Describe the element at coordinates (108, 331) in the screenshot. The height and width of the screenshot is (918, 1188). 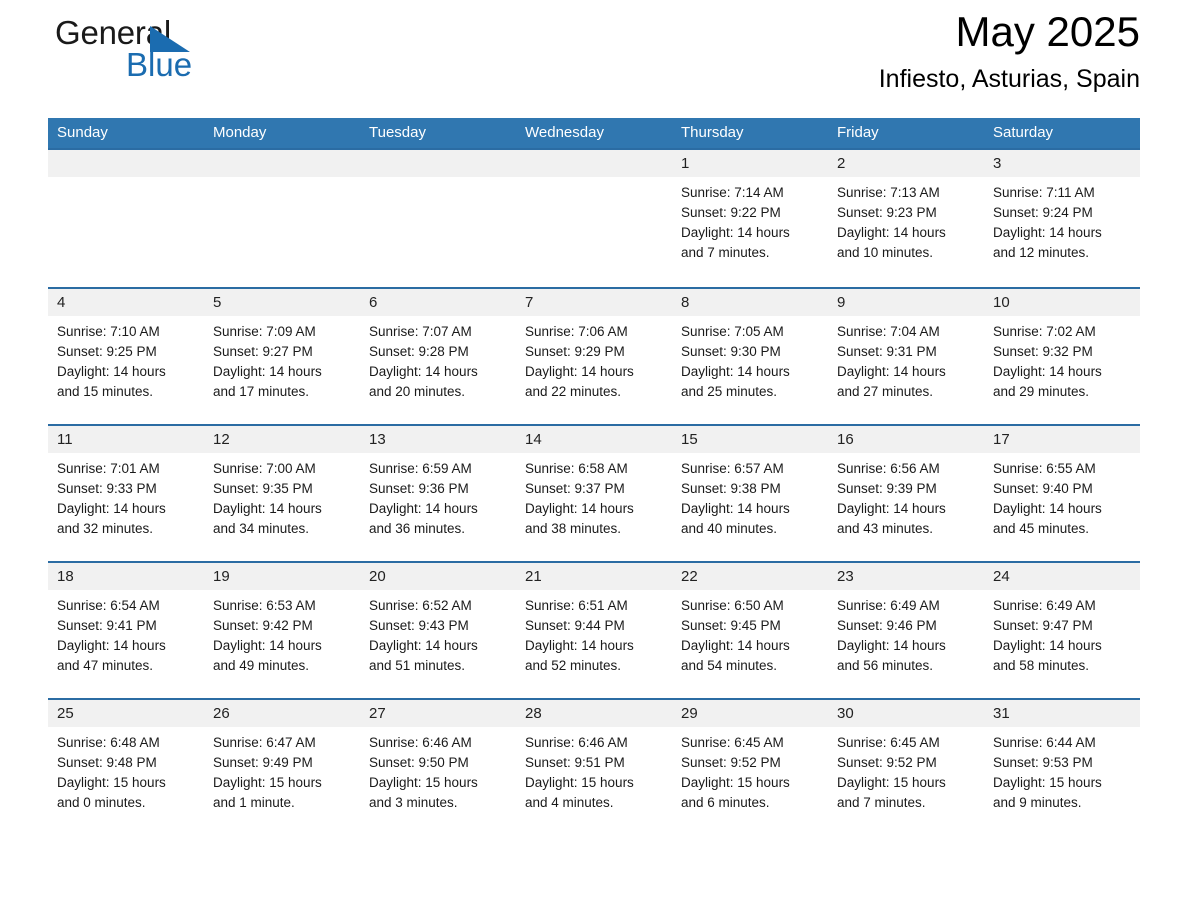
I see `sunrise-text: Sunrise: 7:10 AM` at that location.